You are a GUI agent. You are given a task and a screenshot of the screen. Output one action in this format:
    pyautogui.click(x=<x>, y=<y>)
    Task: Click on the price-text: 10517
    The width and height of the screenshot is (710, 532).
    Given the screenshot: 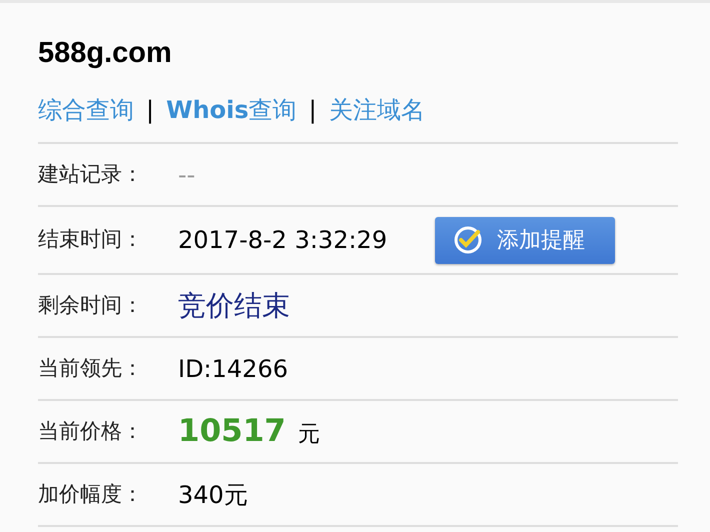 What is the action you would take?
    pyautogui.click(x=232, y=432)
    